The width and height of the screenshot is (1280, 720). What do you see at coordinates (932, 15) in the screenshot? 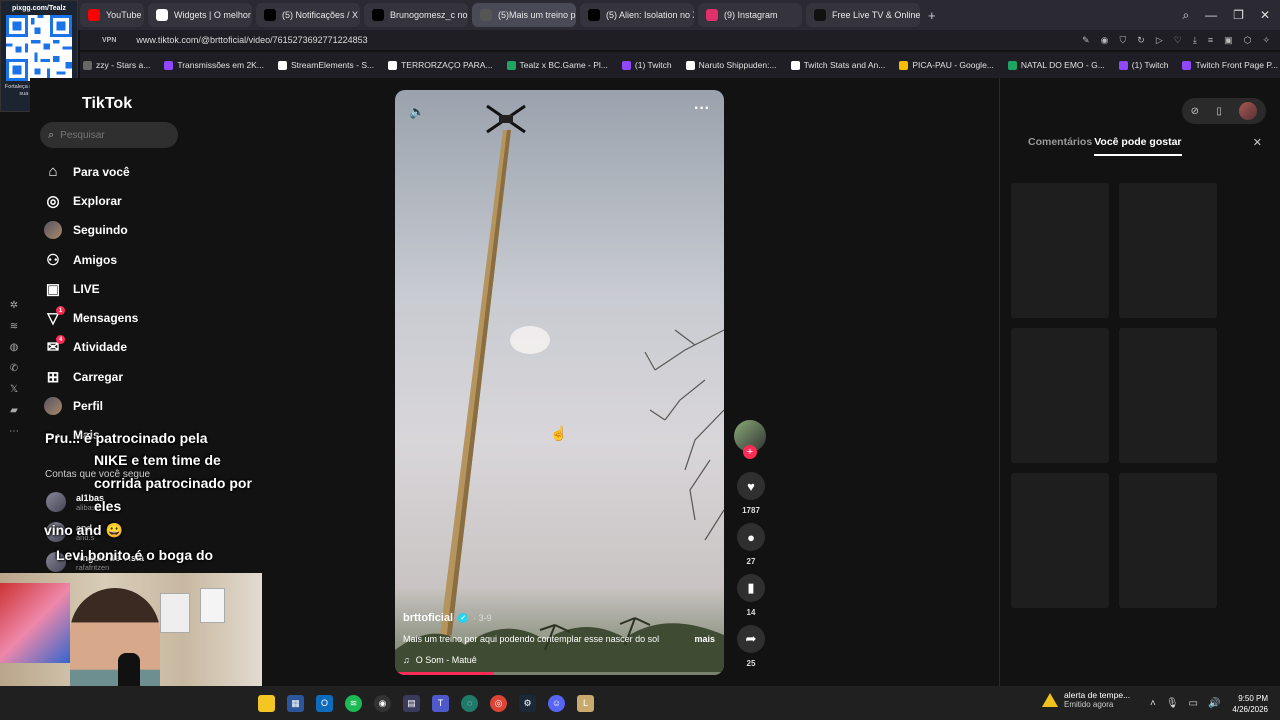
I see `new-tab-icon: +` at bounding box center [932, 15].